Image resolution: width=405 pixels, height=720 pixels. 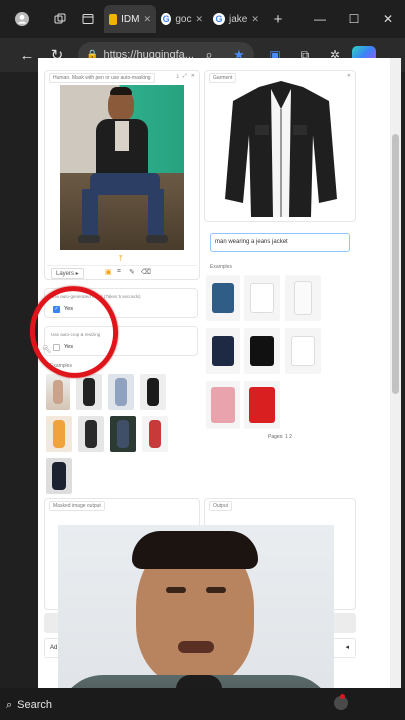 What do you see at coordinates (278, 19) in the screenshot?
I see `new-tab-button: +` at bounding box center [278, 19].